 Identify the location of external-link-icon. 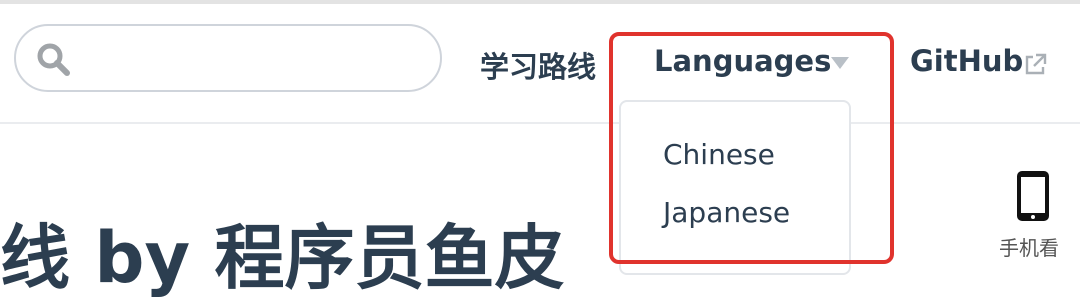
(1036, 64).